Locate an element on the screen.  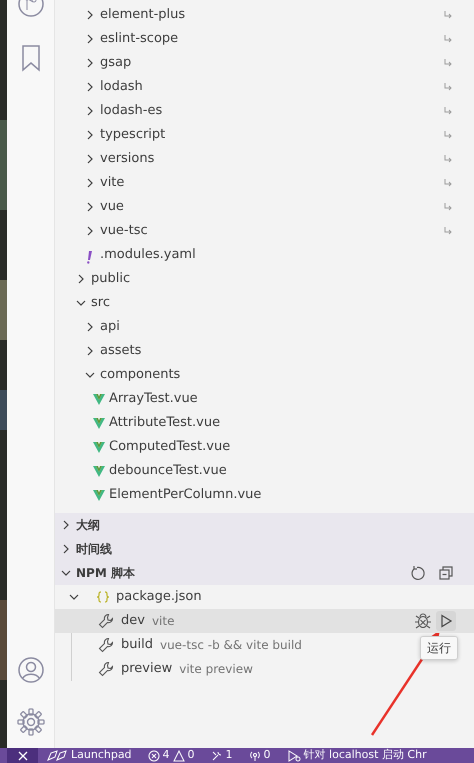
folder-name: versions is located at coordinates (270, 159).